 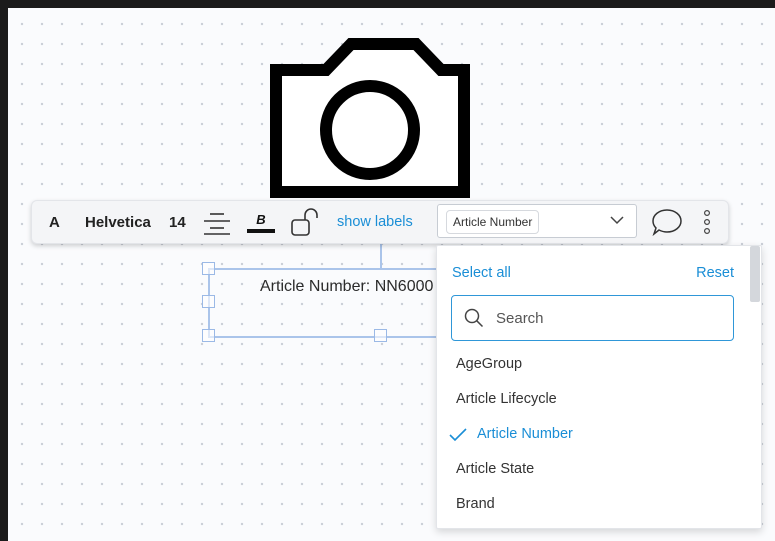 I want to click on option-article-lifecycle: Article Lifecycle, so click(x=506, y=399).